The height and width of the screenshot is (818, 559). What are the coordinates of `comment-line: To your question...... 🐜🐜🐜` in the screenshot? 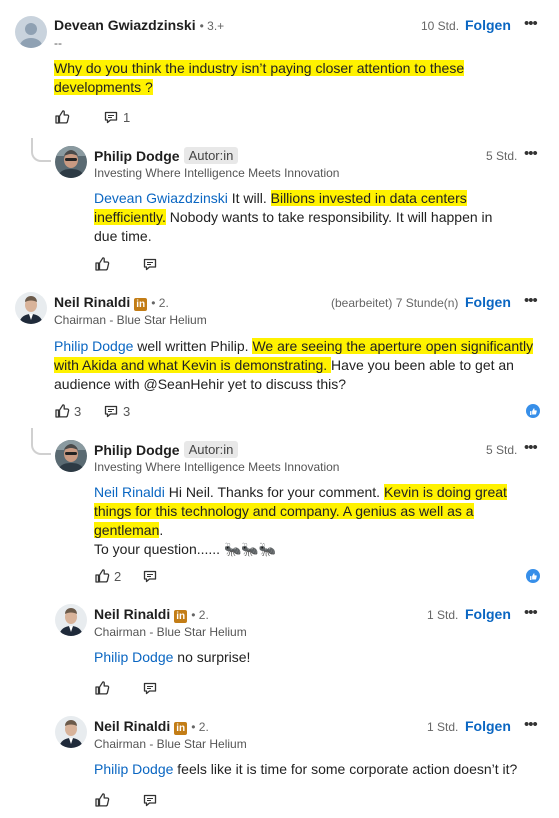 It's located at (185, 549).